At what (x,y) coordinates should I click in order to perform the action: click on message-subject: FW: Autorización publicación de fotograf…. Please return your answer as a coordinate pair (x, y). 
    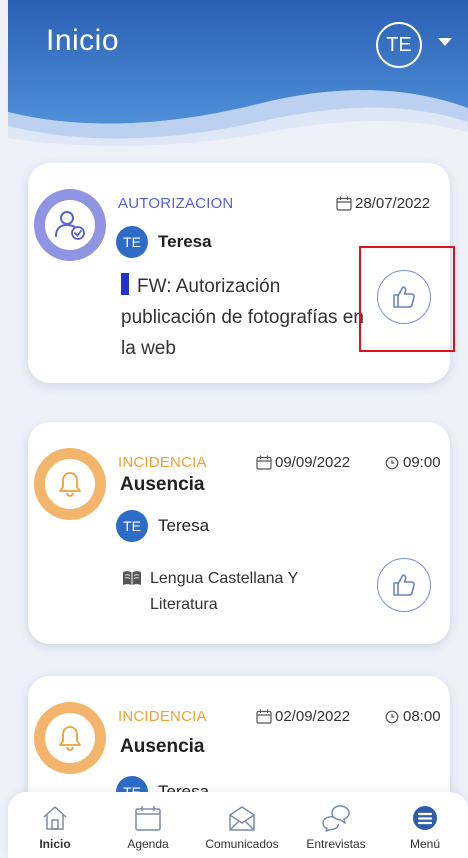
    Looking at the image, I should click on (246, 317).